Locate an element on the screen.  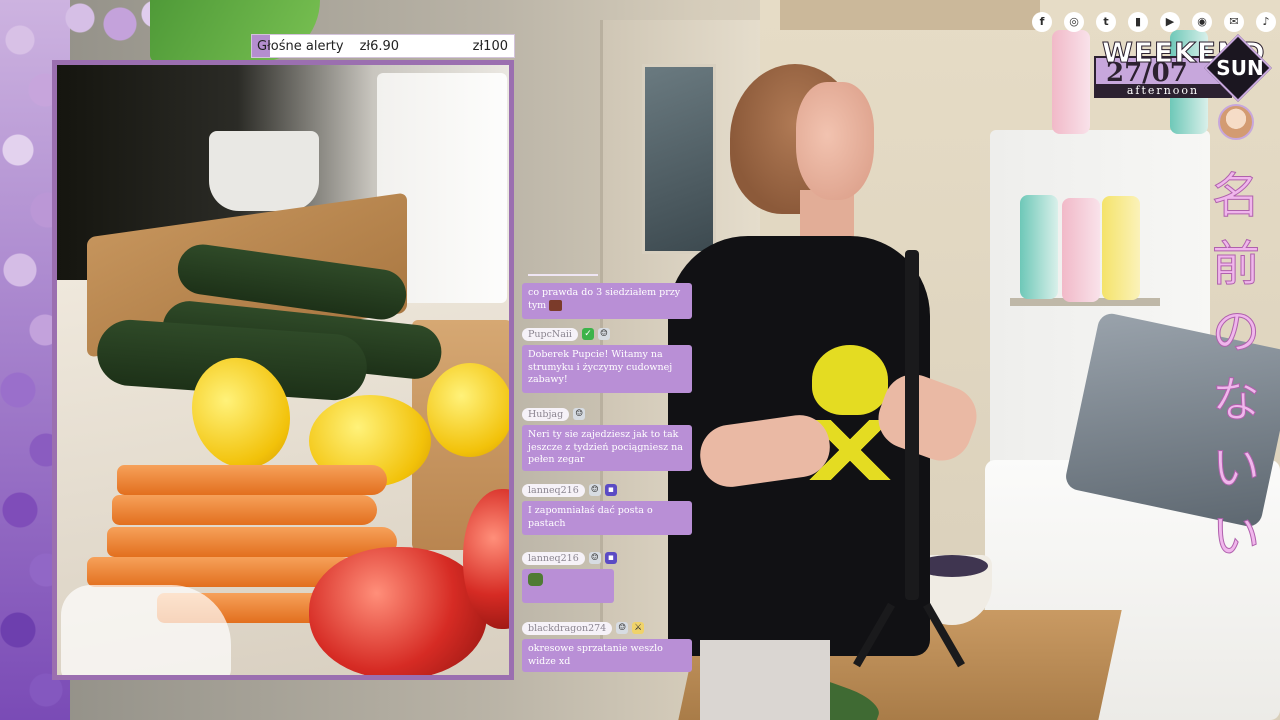
upper-cabinet is located at coordinates (910, 15).